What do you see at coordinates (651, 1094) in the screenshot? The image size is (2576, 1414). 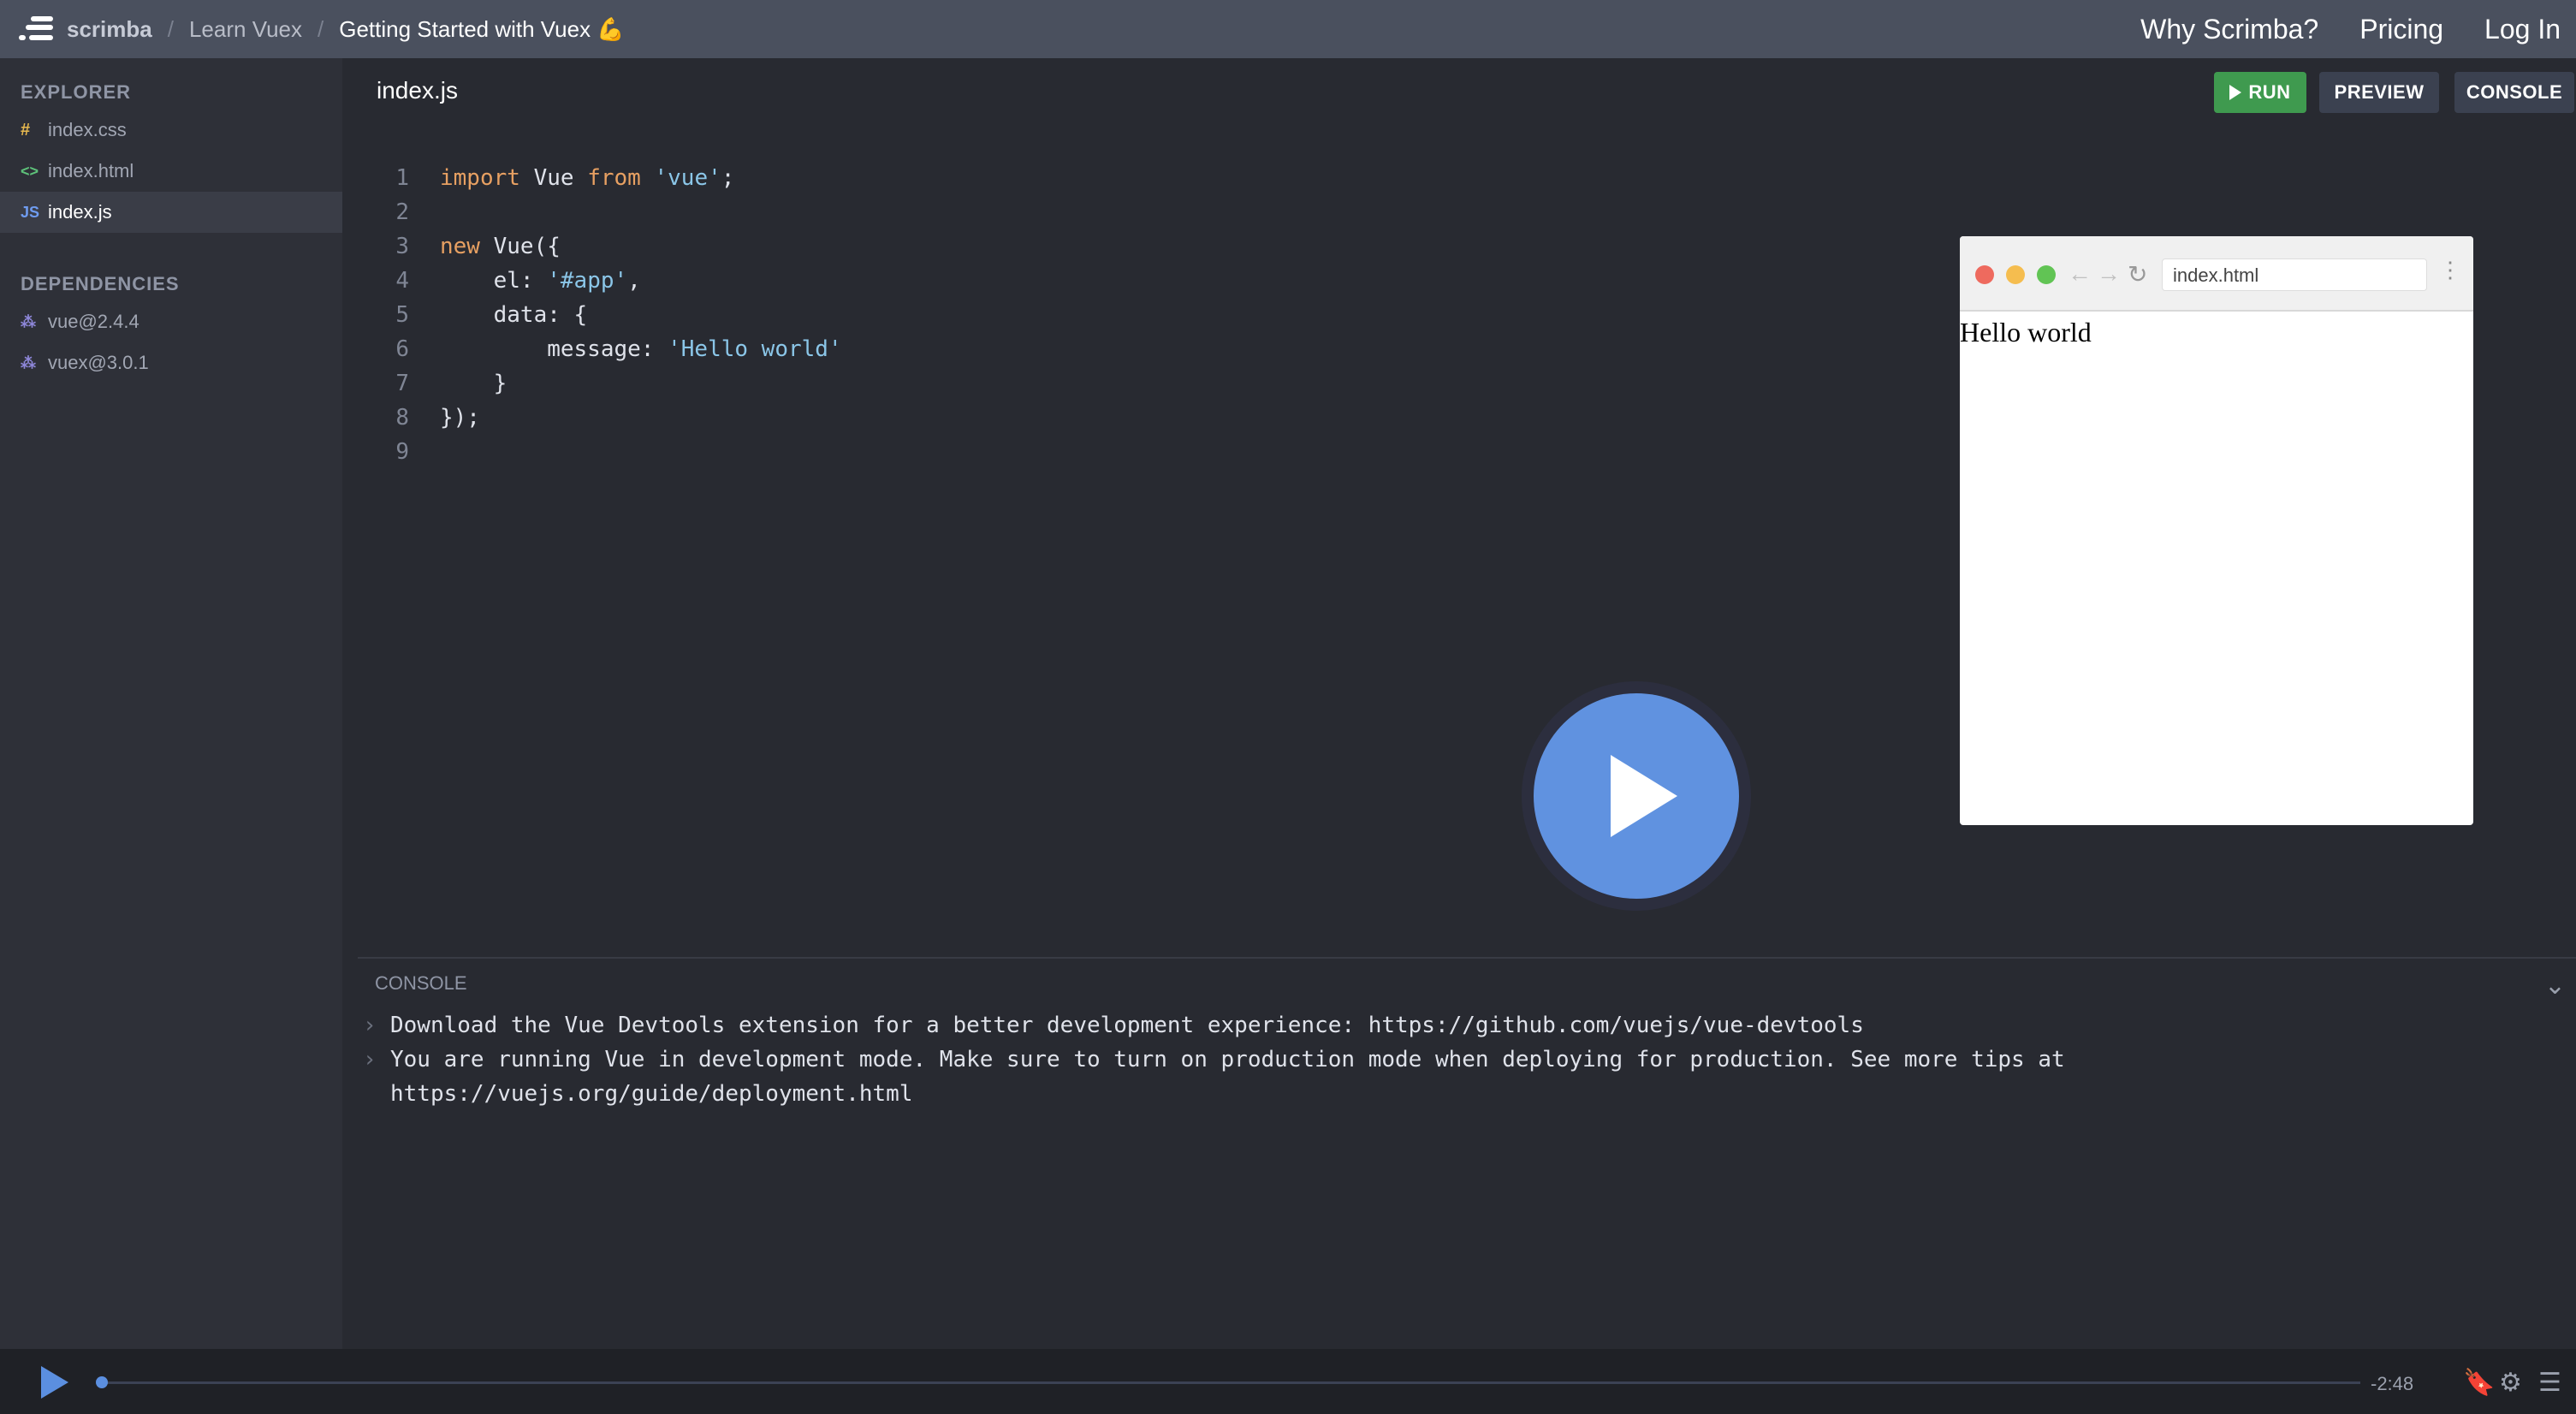 I see `console-line: https://vuejs.org/guide/deployment.html` at bounding box center [651, 1094].